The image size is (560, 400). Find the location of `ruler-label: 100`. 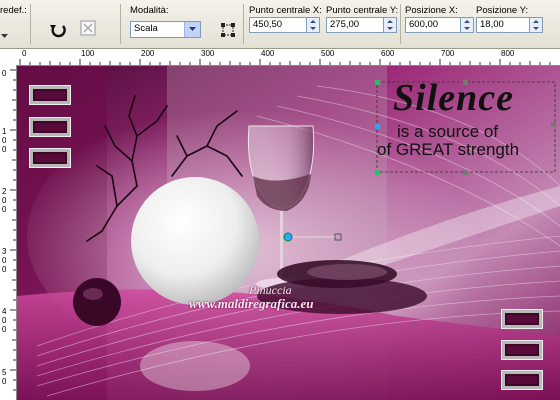

ruler-label: 100 is located at coordinates (88, 53).